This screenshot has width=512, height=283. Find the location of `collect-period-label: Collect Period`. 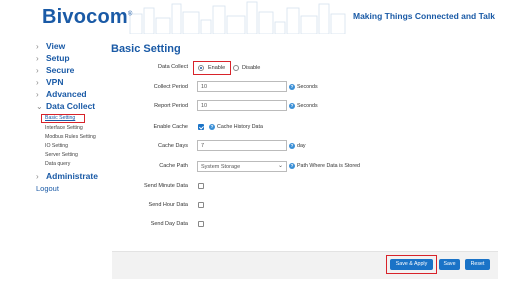

collect-period-label: Collect Period is located at coordinates (170, 87).